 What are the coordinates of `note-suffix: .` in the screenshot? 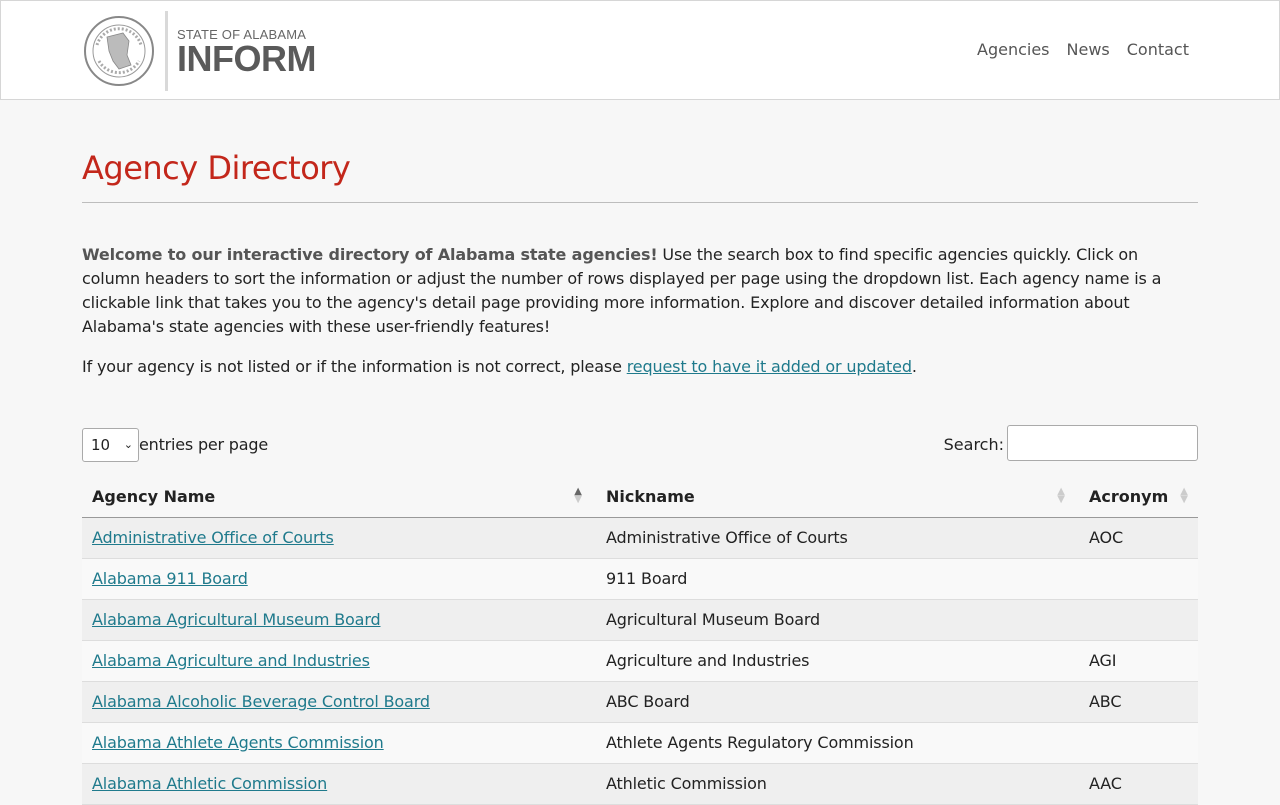 It's located at (914, 366).